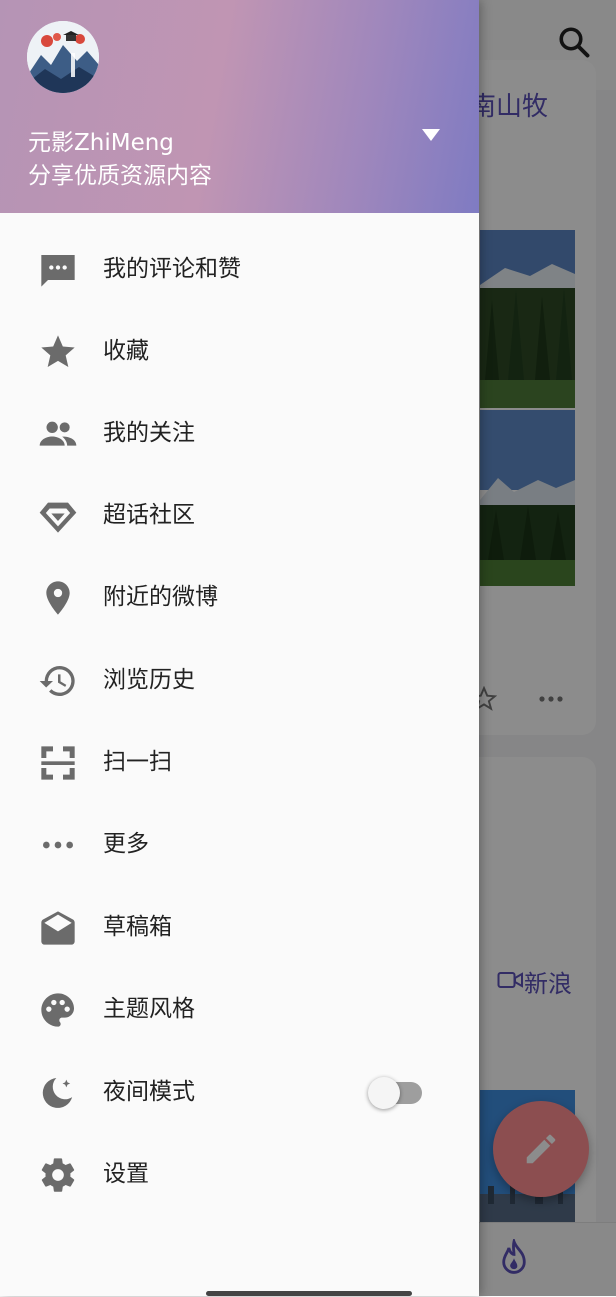 Image resolution: width=616 pixels, height=1297 pixels. What do you see at coordinates (239, 351) in the screenshot?
I see `menu-item-favorites: 收藏` at bounding box center [239, 351].